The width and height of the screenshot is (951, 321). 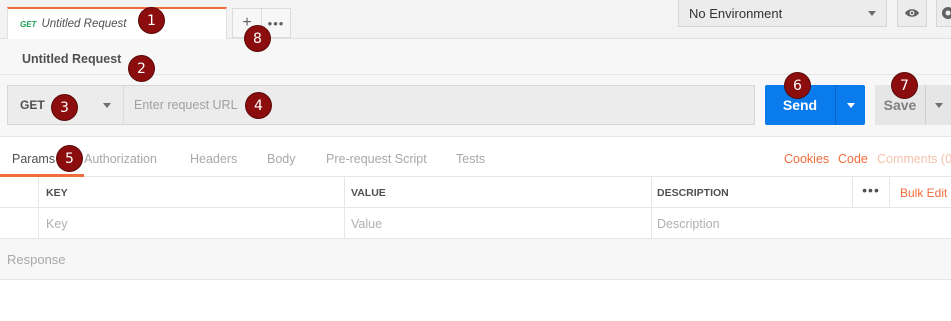 What do you see at coordinates (853, 159) in the screenshot?
I see `code-link: Code` at bounding box center [853, 159].